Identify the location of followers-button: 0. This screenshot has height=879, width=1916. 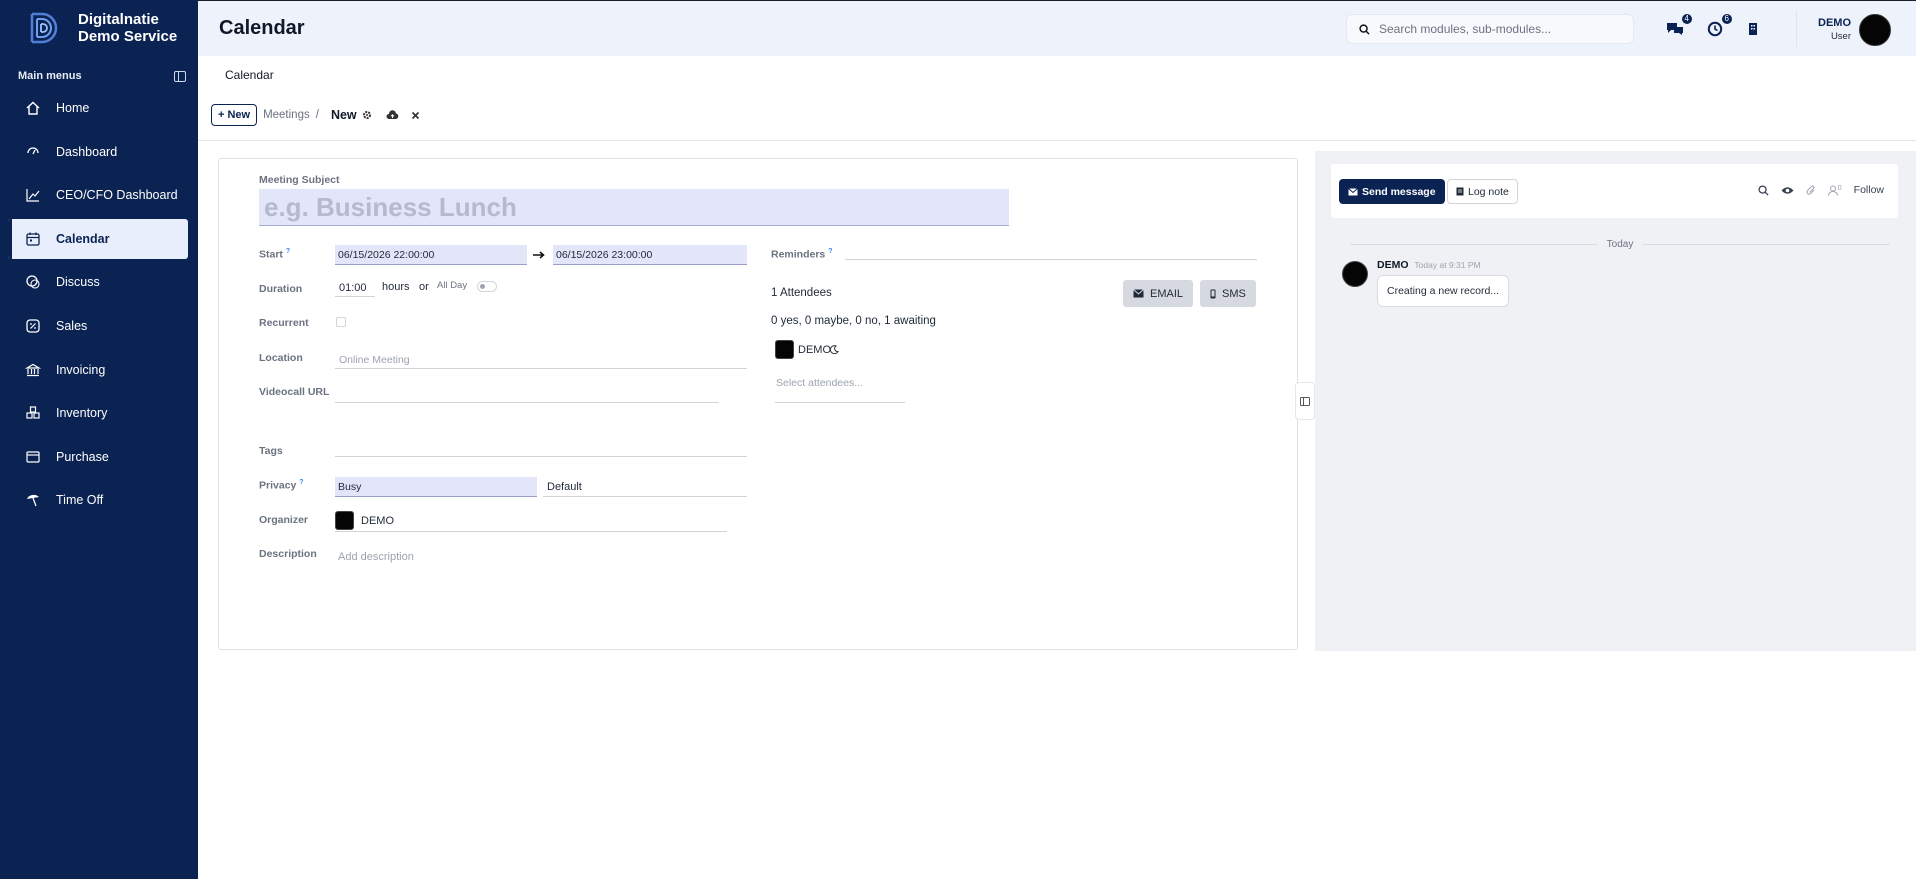
(1834, 190).